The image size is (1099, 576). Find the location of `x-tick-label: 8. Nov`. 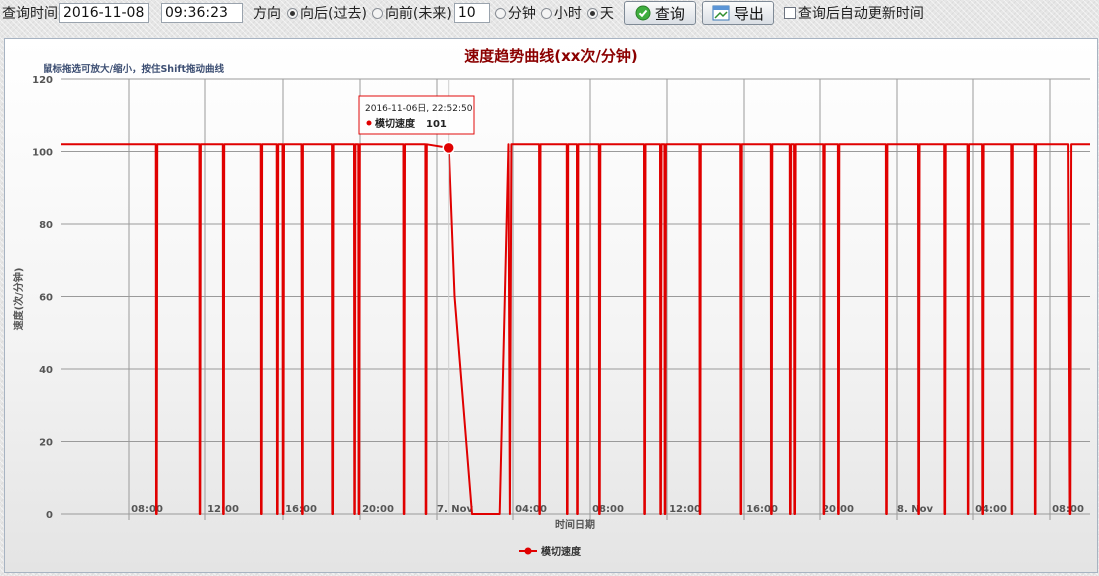

x-tick-label: 8. Nov is located at coordinates (915, 509).